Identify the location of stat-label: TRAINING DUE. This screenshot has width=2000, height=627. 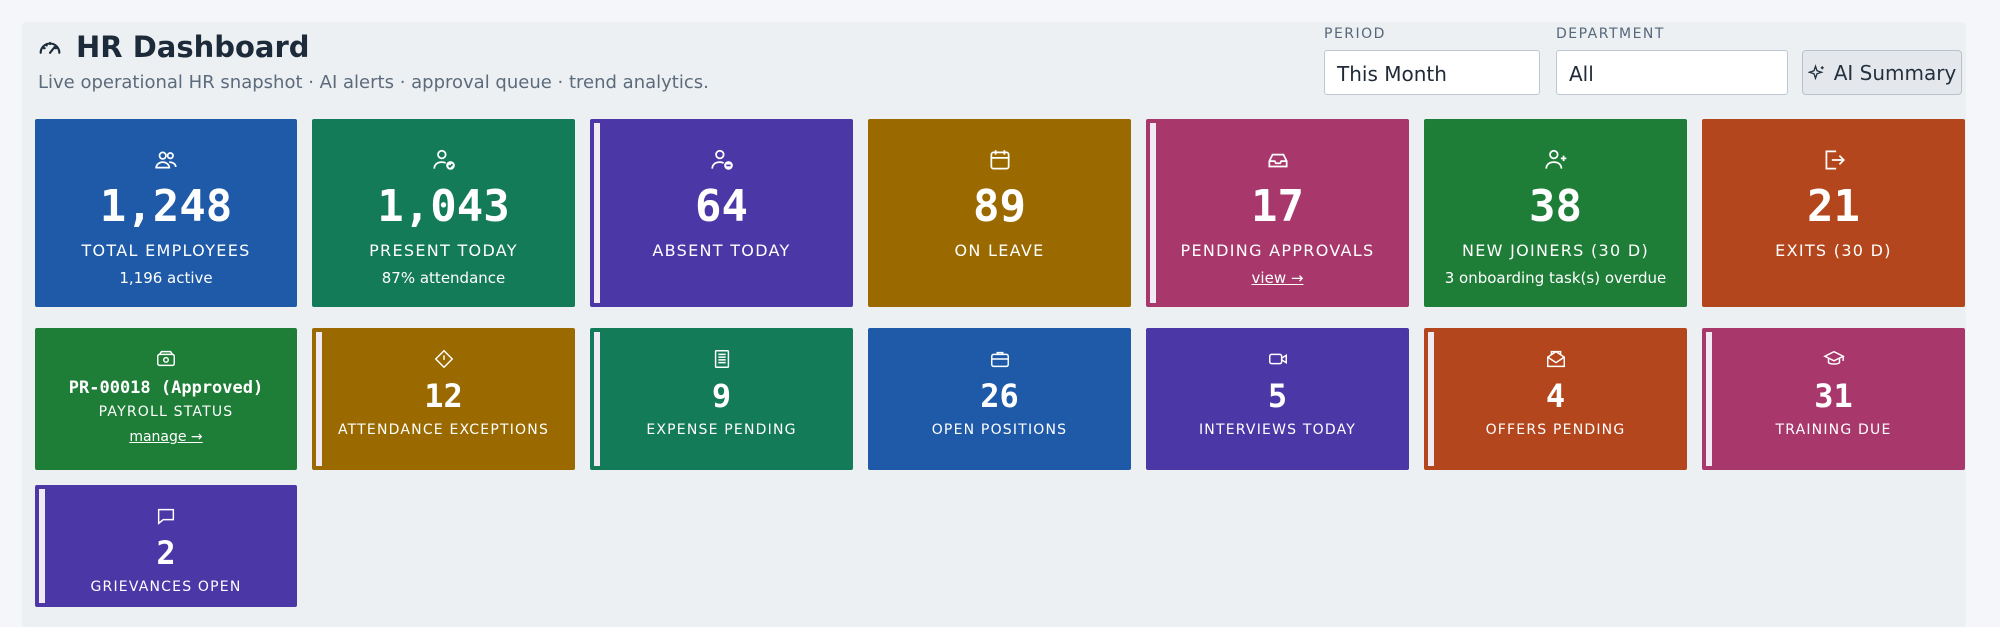
(1833, 430).